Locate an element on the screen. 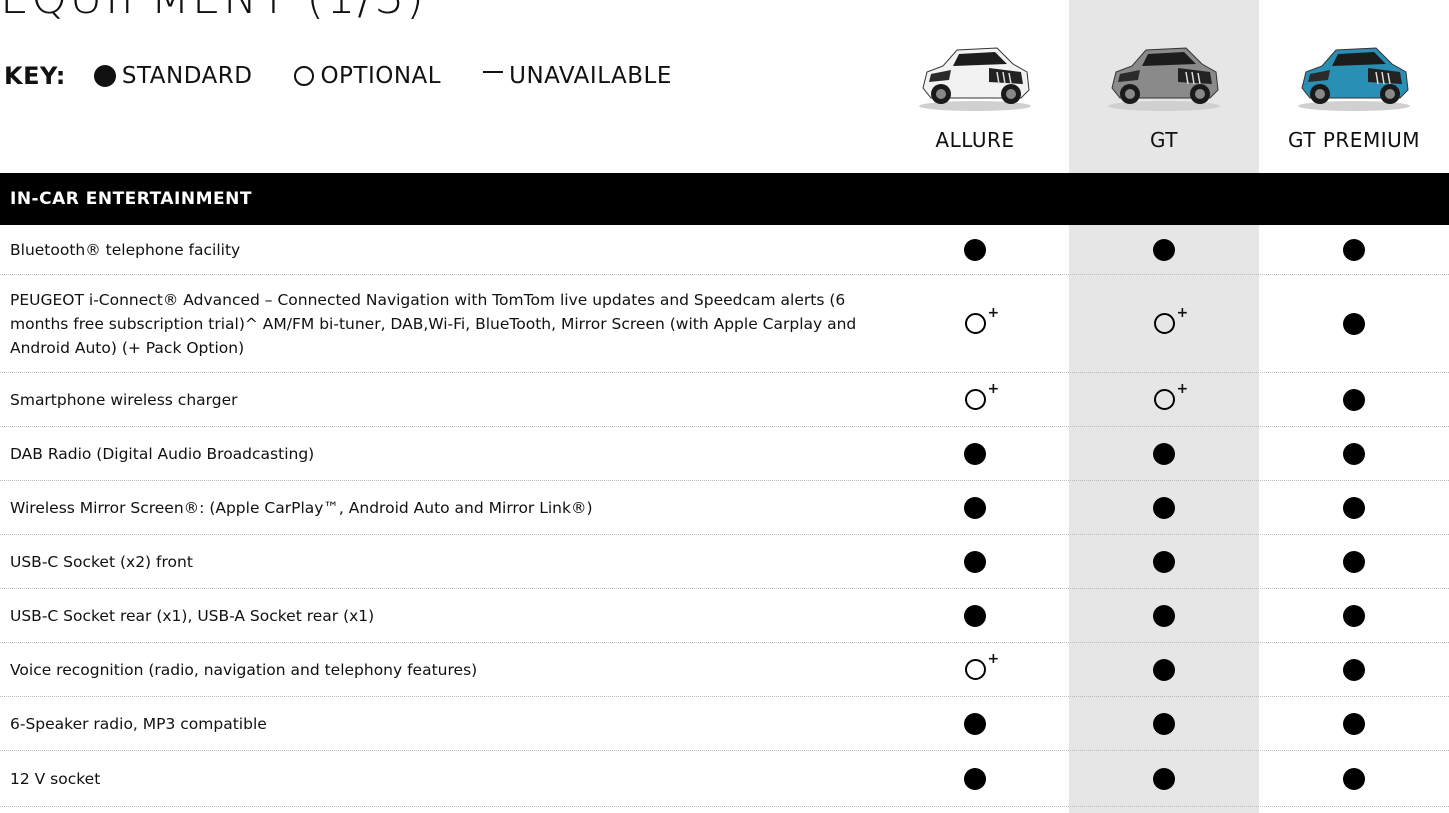  table-row: 12 V socket is located at coordinates (724, 779).